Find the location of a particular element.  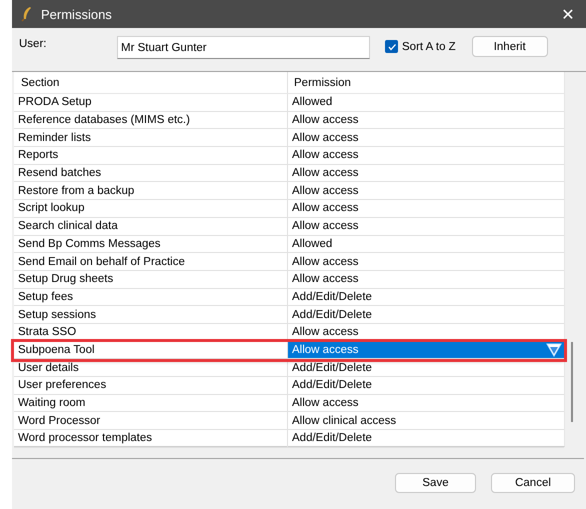

table-row: Send Email on behalf of Practice Allow access is located at coordinates (289, 262).